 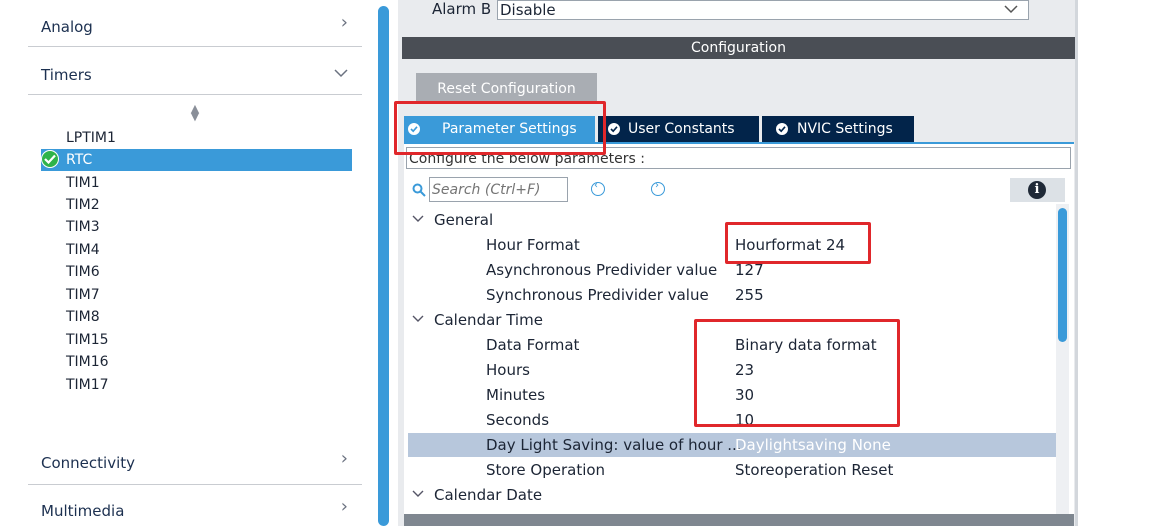 I want to click on category-label: Analog, so click(x=67, y=27).